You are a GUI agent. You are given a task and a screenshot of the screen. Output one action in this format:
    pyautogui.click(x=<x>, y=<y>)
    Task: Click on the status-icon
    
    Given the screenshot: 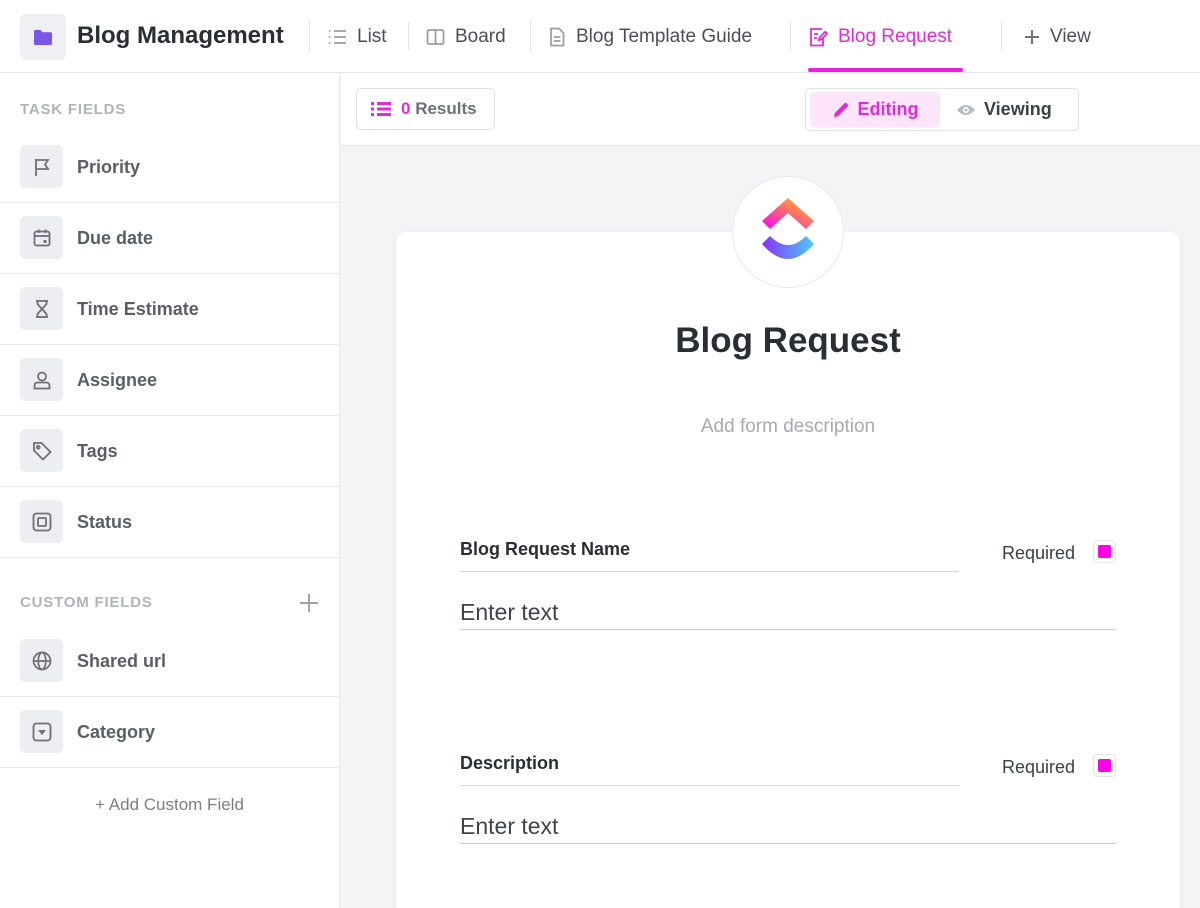 What is the action you would take?
    pyautogui.click(x=41, y=521)
    